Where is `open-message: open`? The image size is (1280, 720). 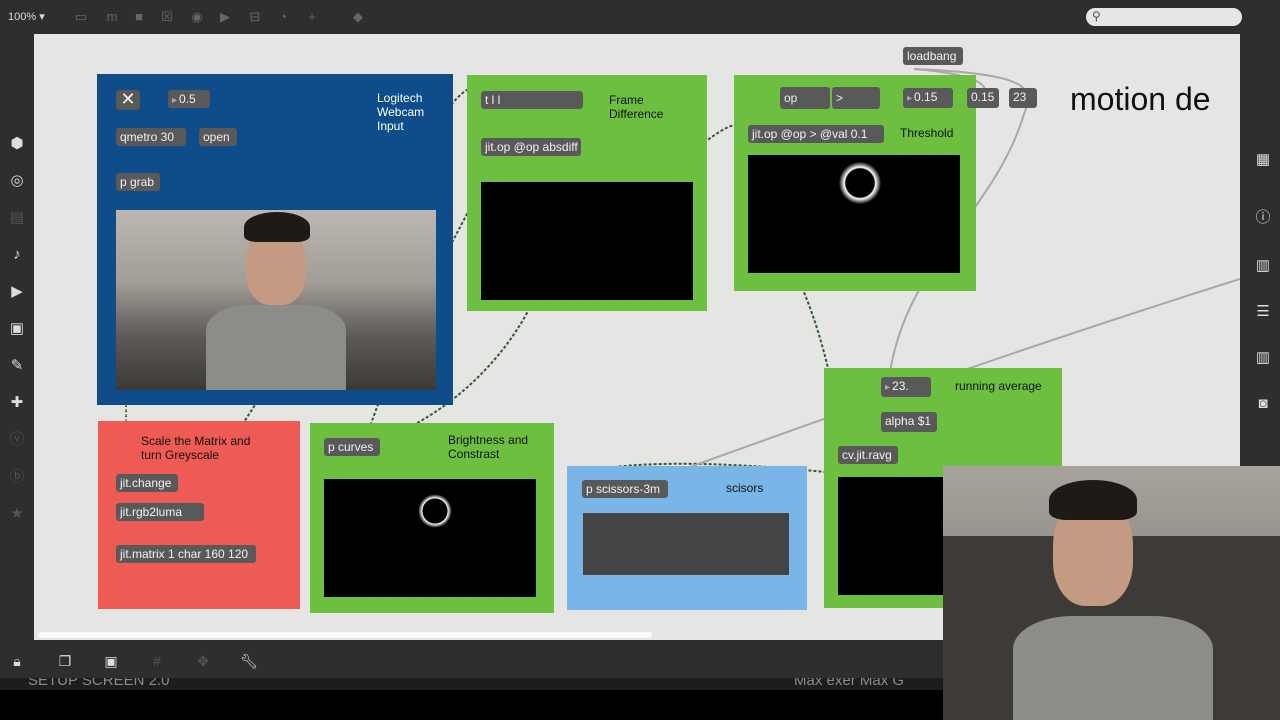
open-message: open is located at coordinates (218, 137).